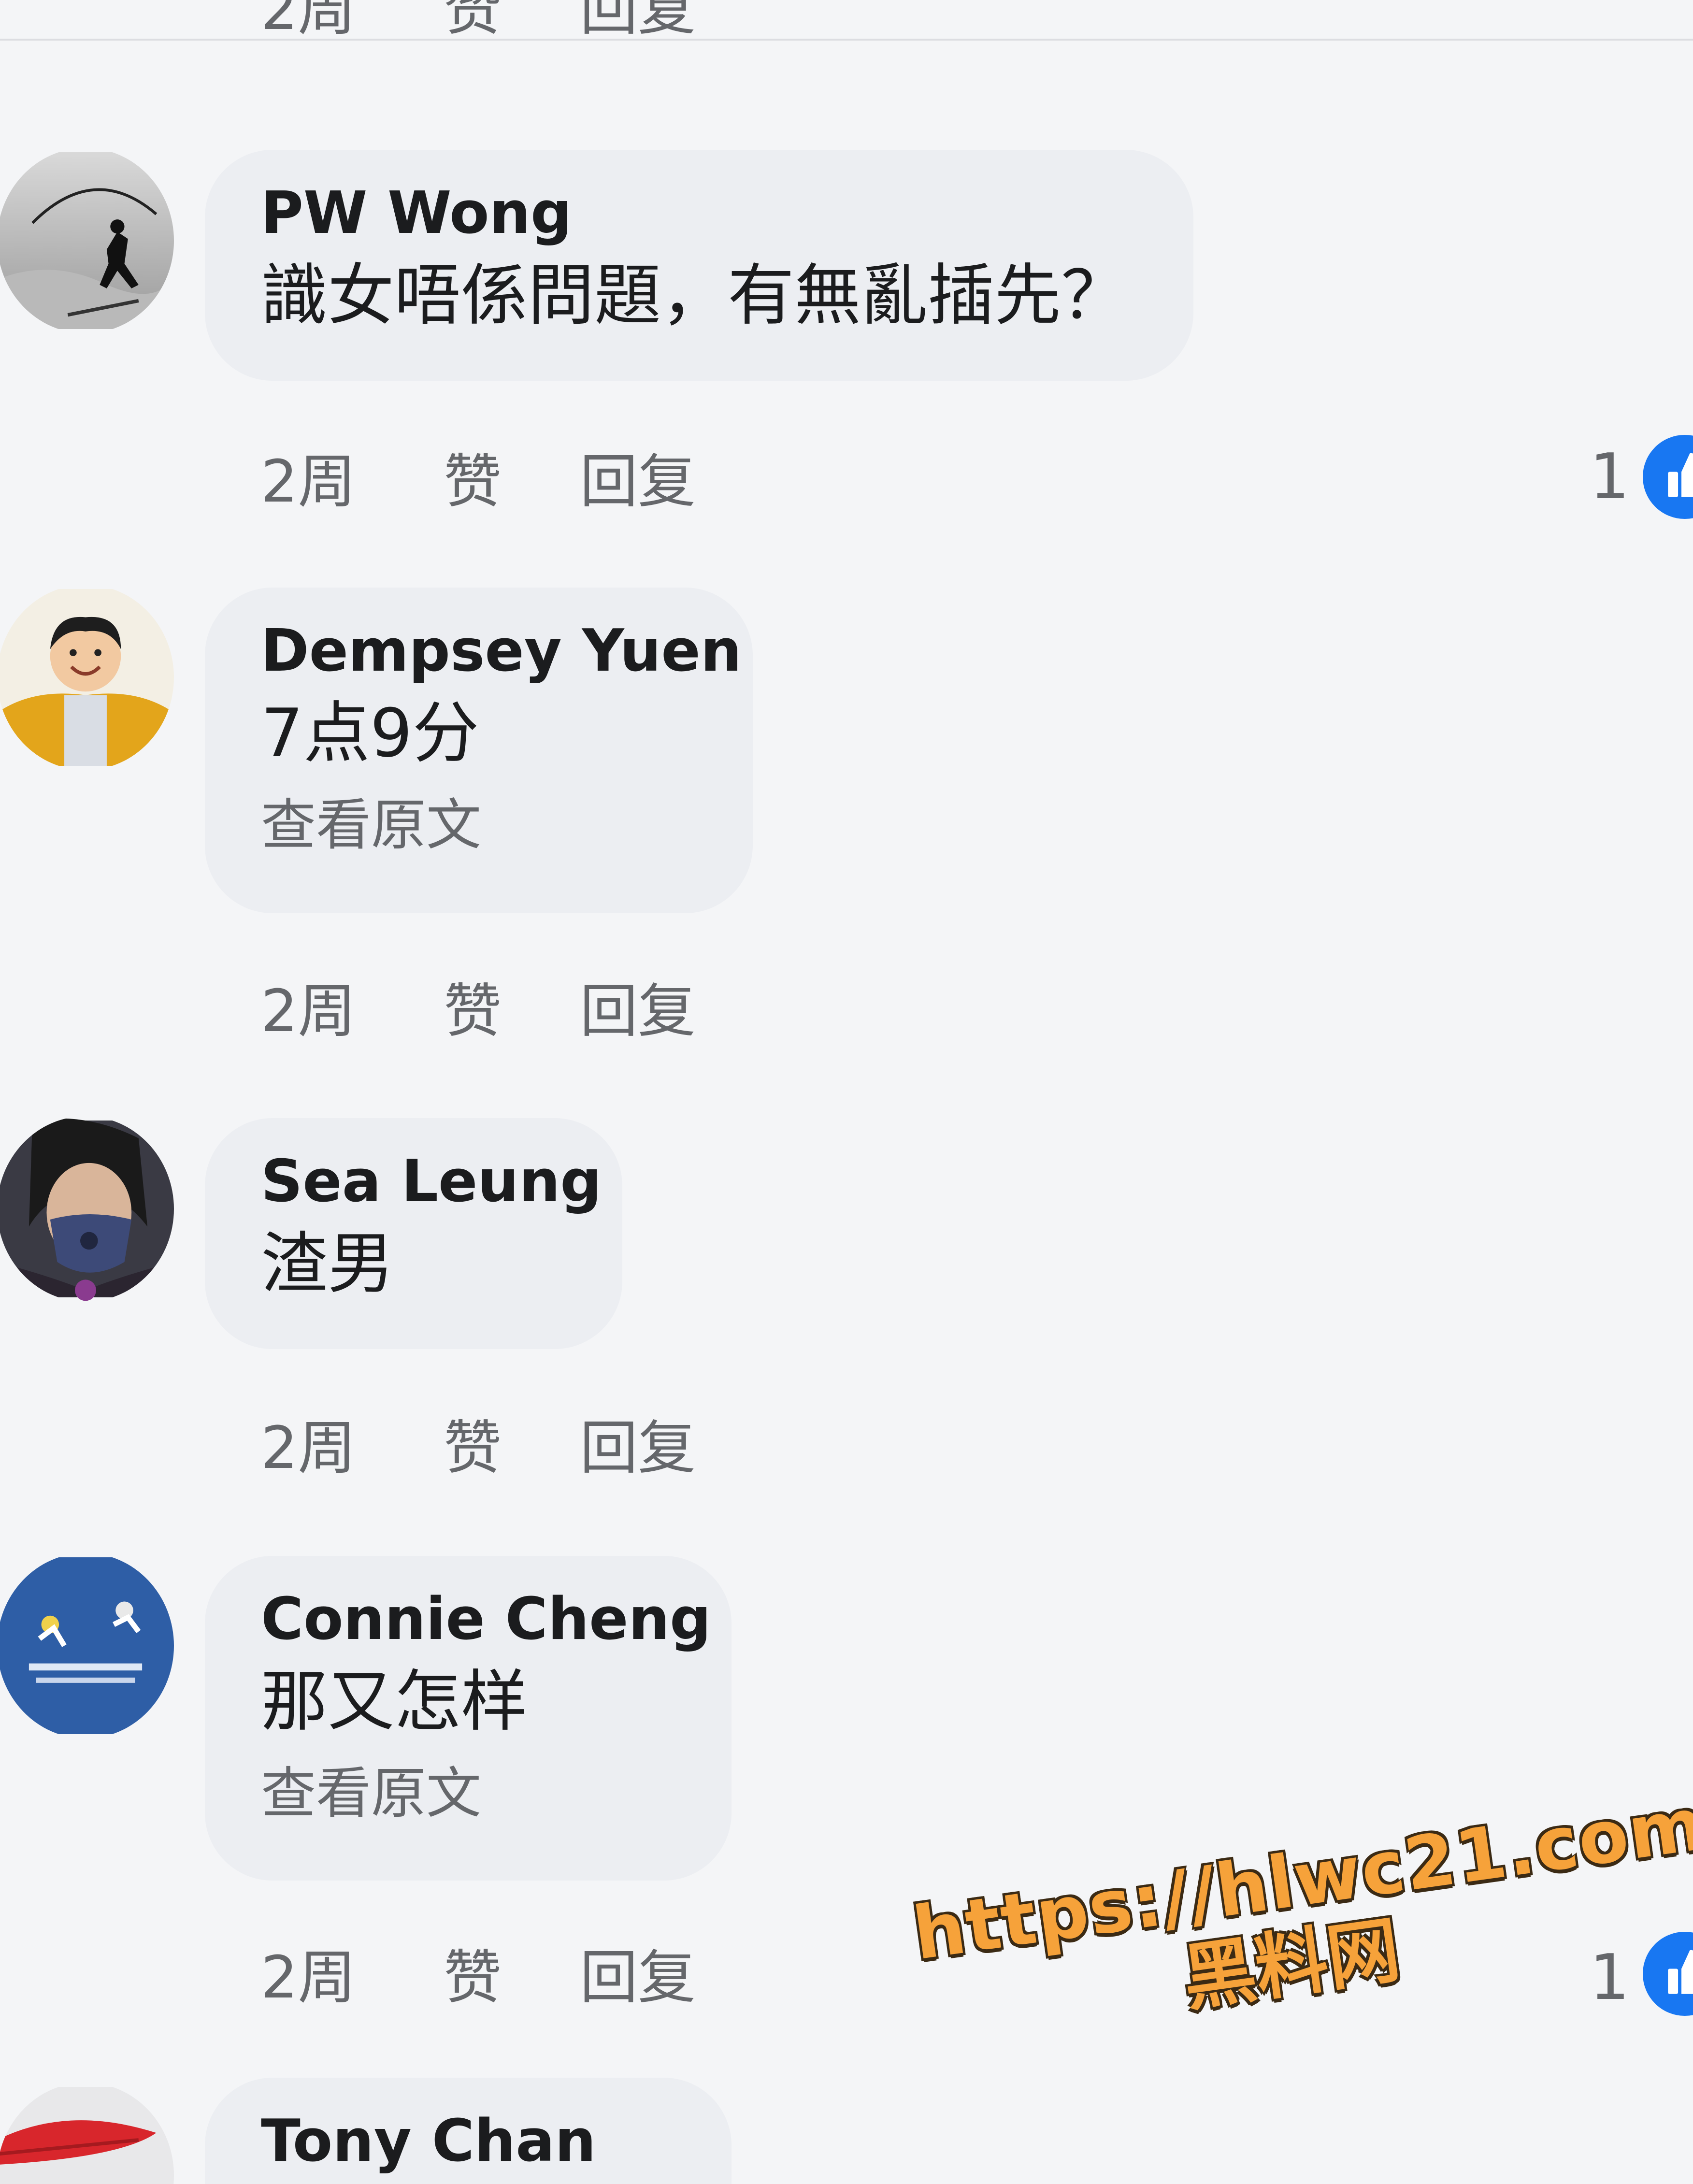  I want to click on watermark: https://hlwc21.com 黑料网, so click(1300, 1920).